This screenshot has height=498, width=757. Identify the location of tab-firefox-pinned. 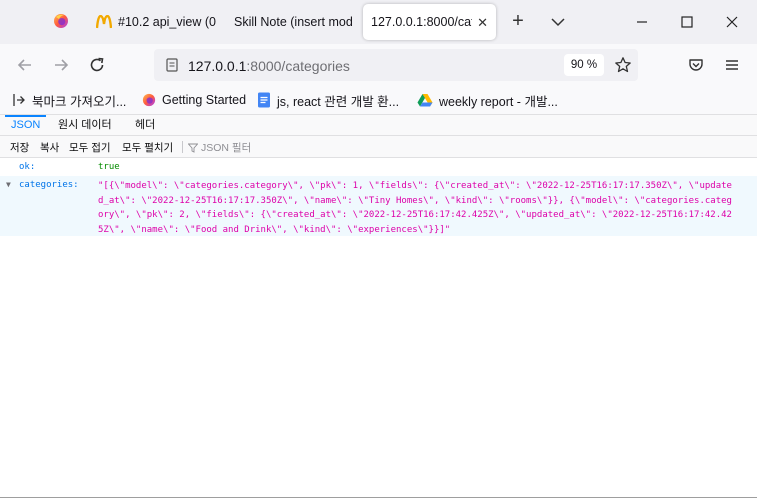
(61, 22).